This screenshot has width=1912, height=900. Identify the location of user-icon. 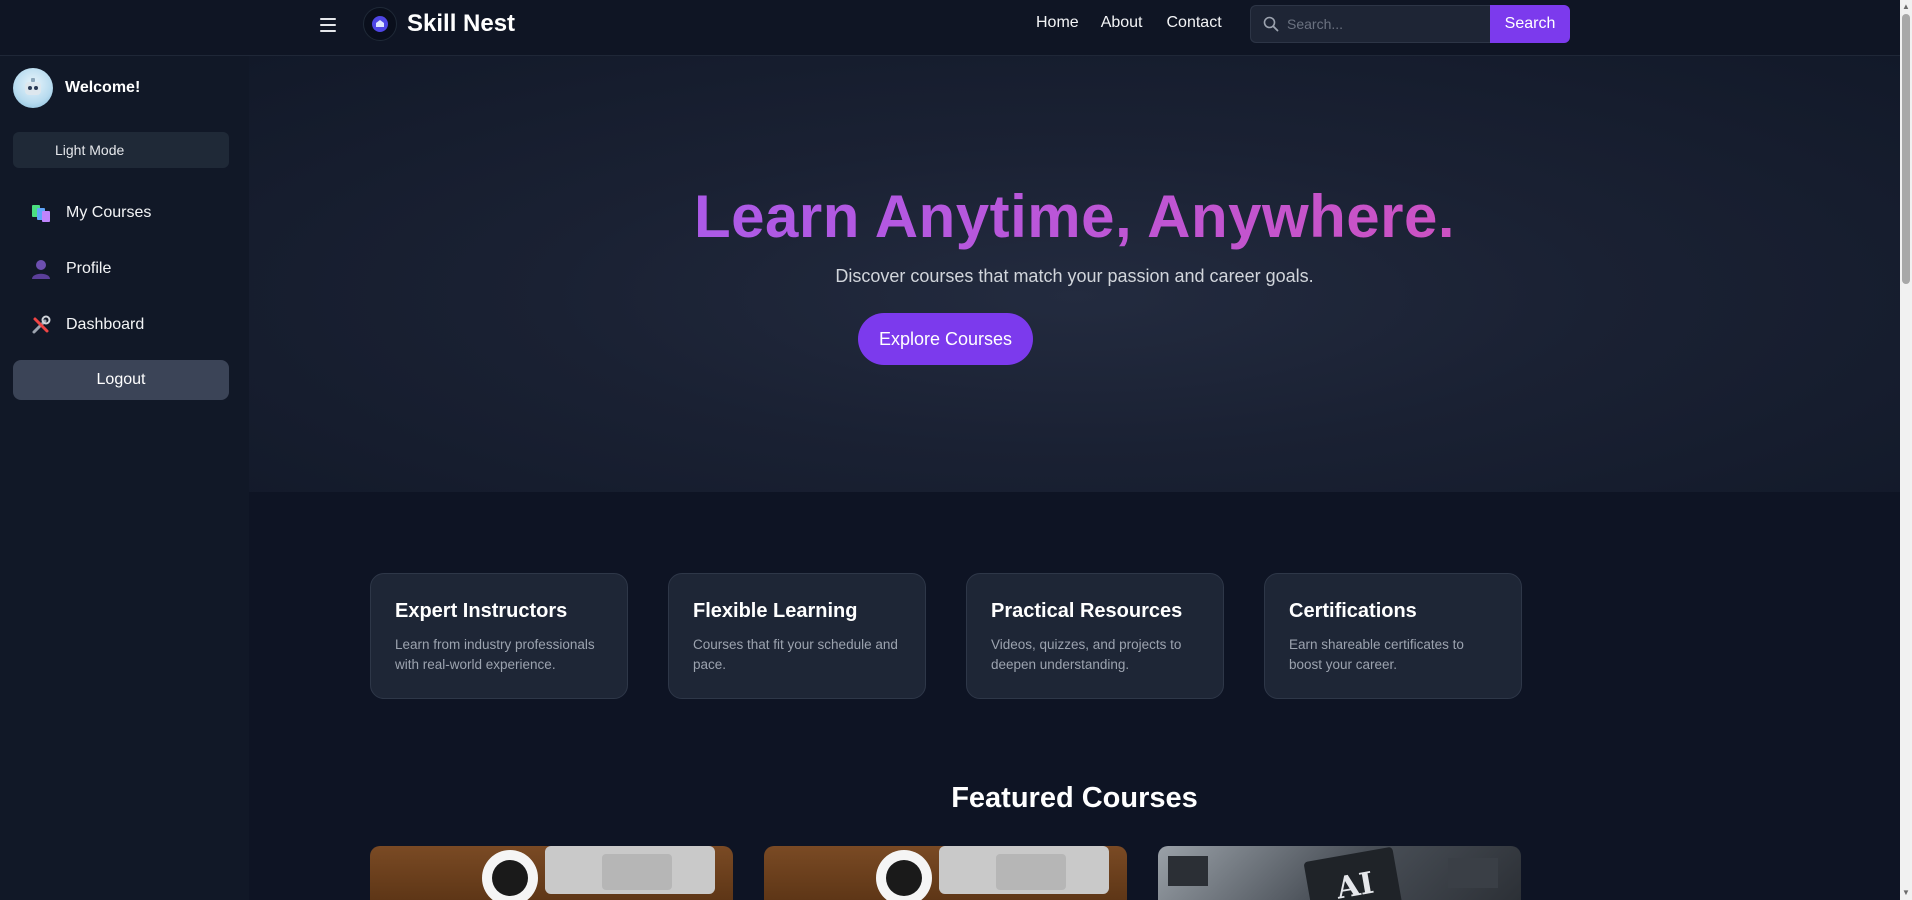
(41, 269).